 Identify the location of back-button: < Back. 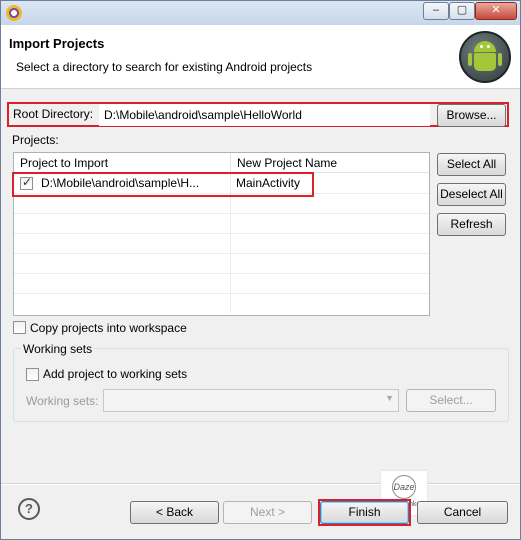
(174, 512).